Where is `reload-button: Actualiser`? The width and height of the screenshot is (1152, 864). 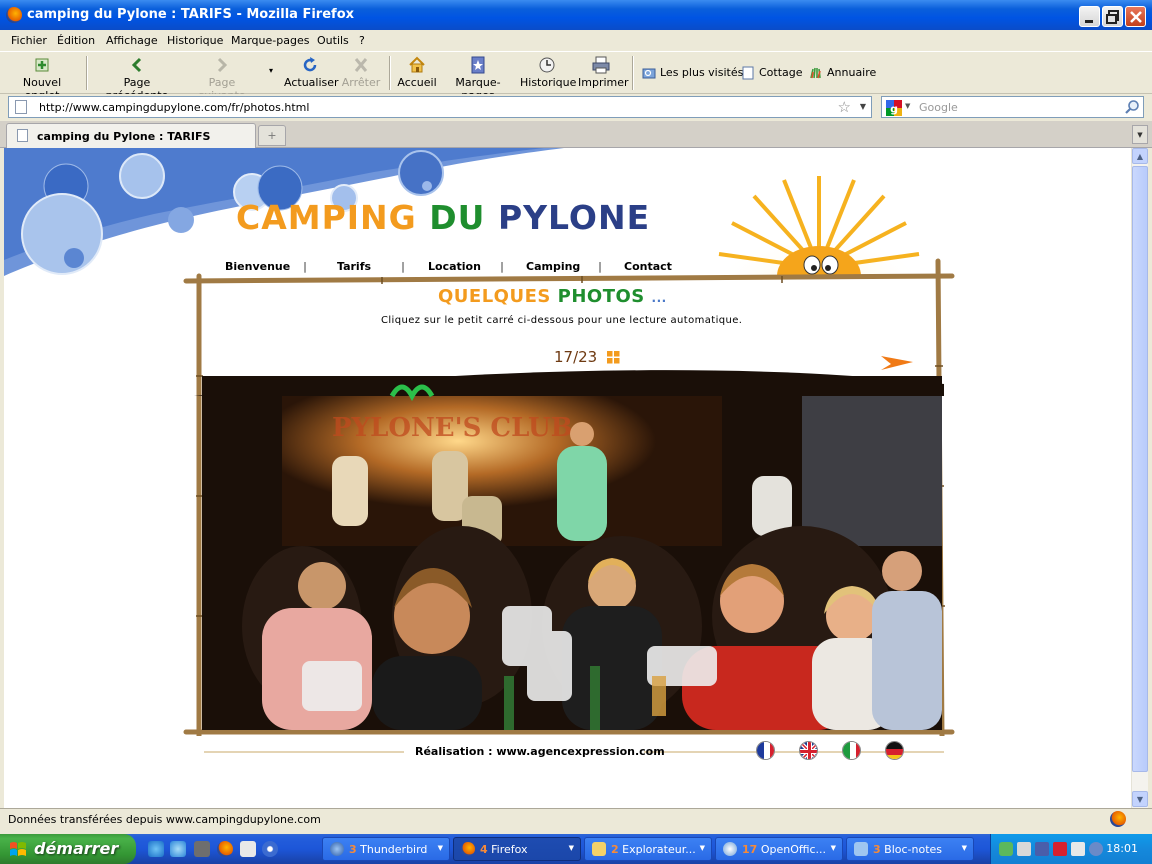
reload-button: Actualiser is located at coordinates (311, 72).